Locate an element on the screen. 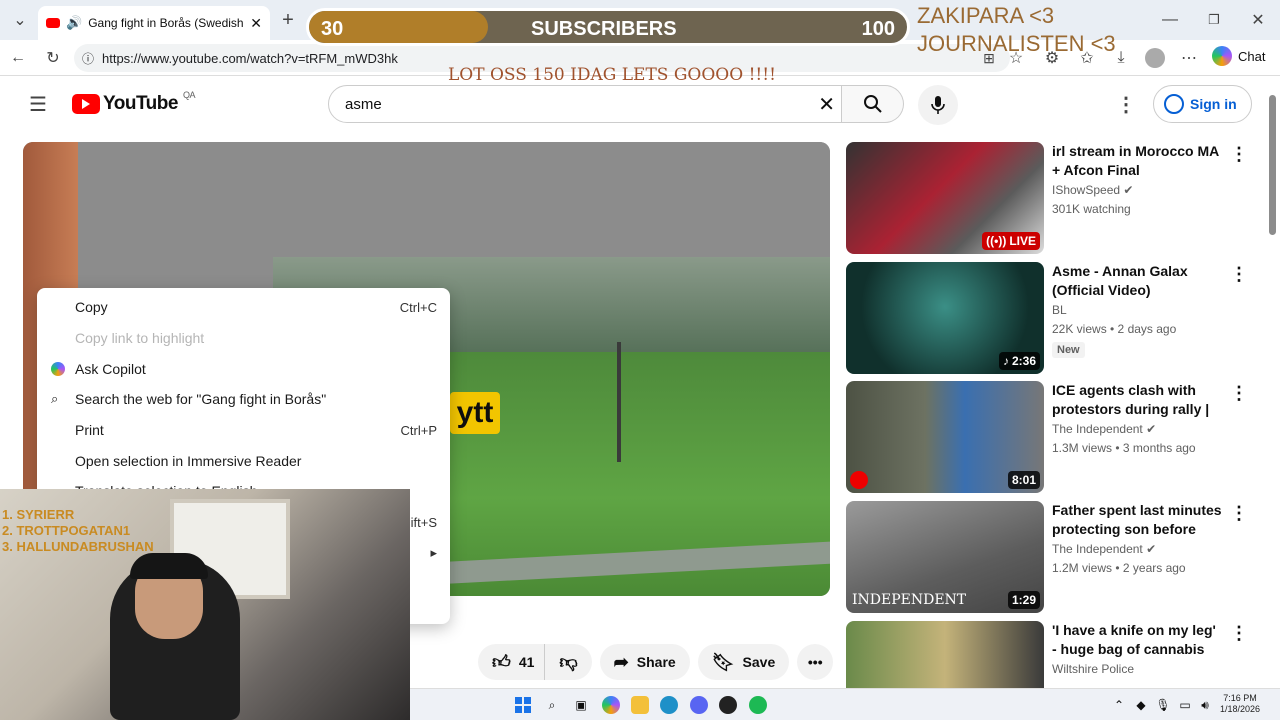  taskbar-search-icon: ⌕ is located at coordinates (552, 705).